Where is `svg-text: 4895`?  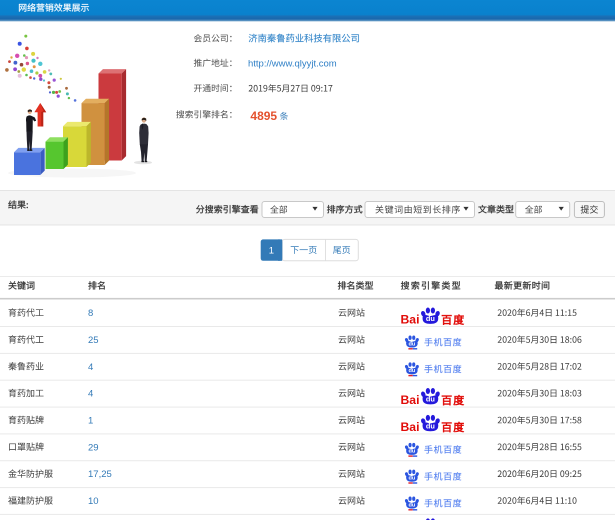 svg-text: 4895 is located at coordinates (263, 116).